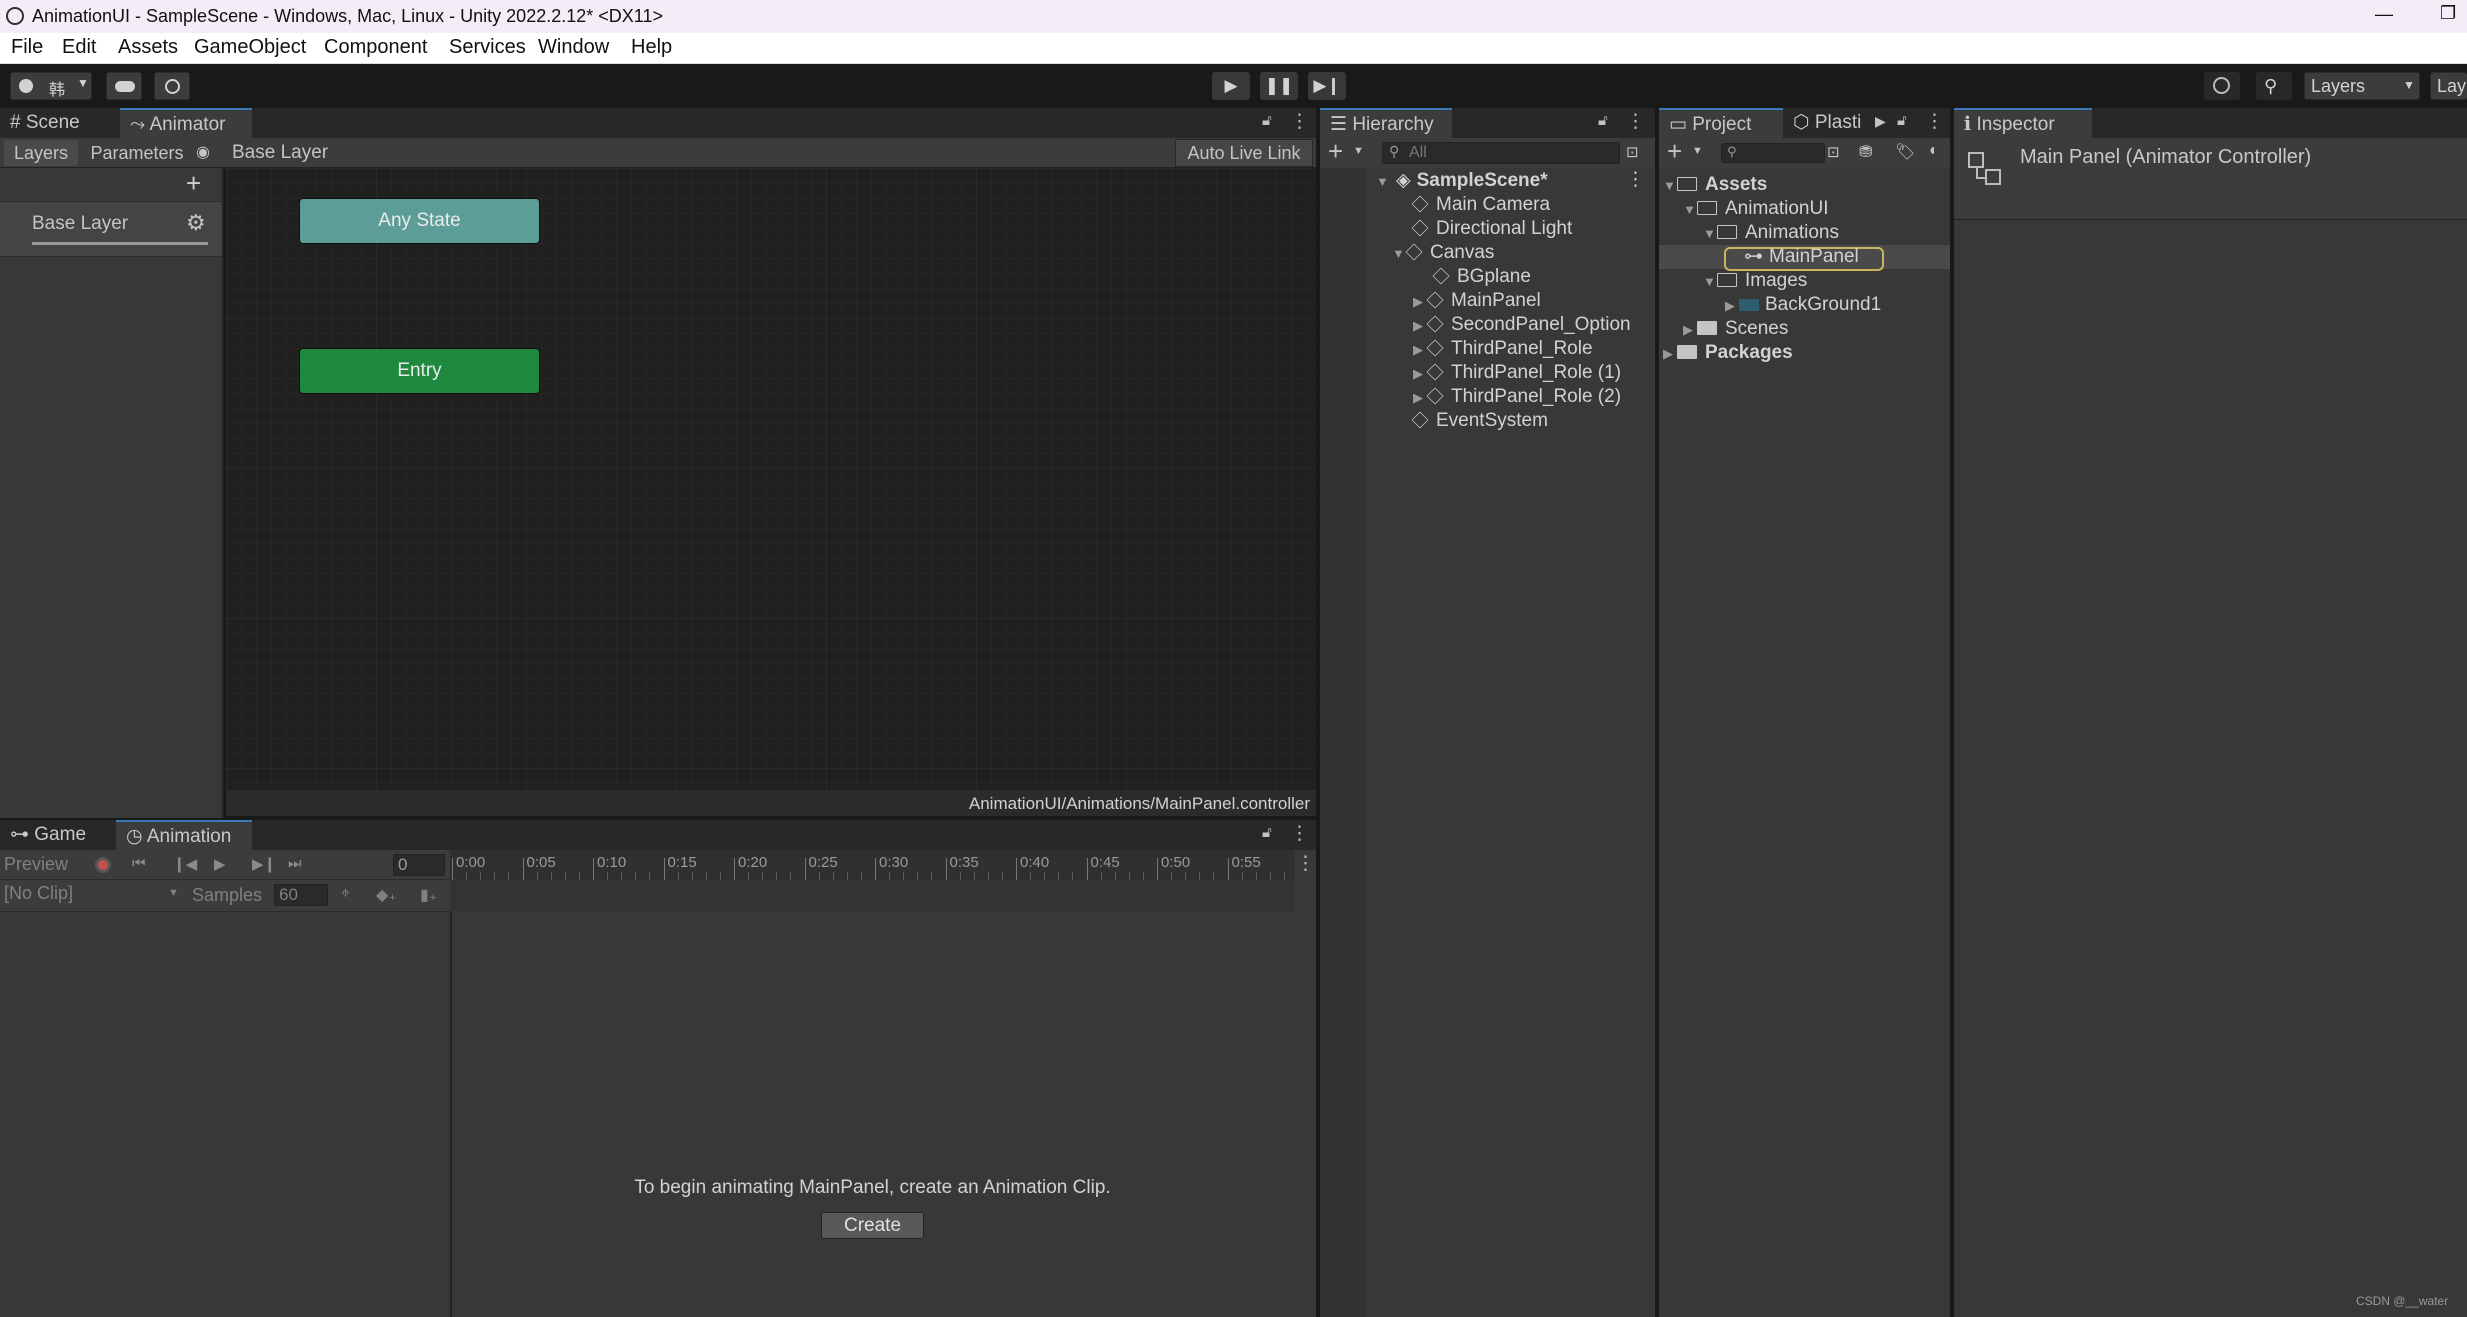 The height and width of the screenshot is (1317, 2467). Describe the element at coordinates (1462, 181) in the screenshot. I see `scene-row: ▼ ◈ SampleScene*` at that location.